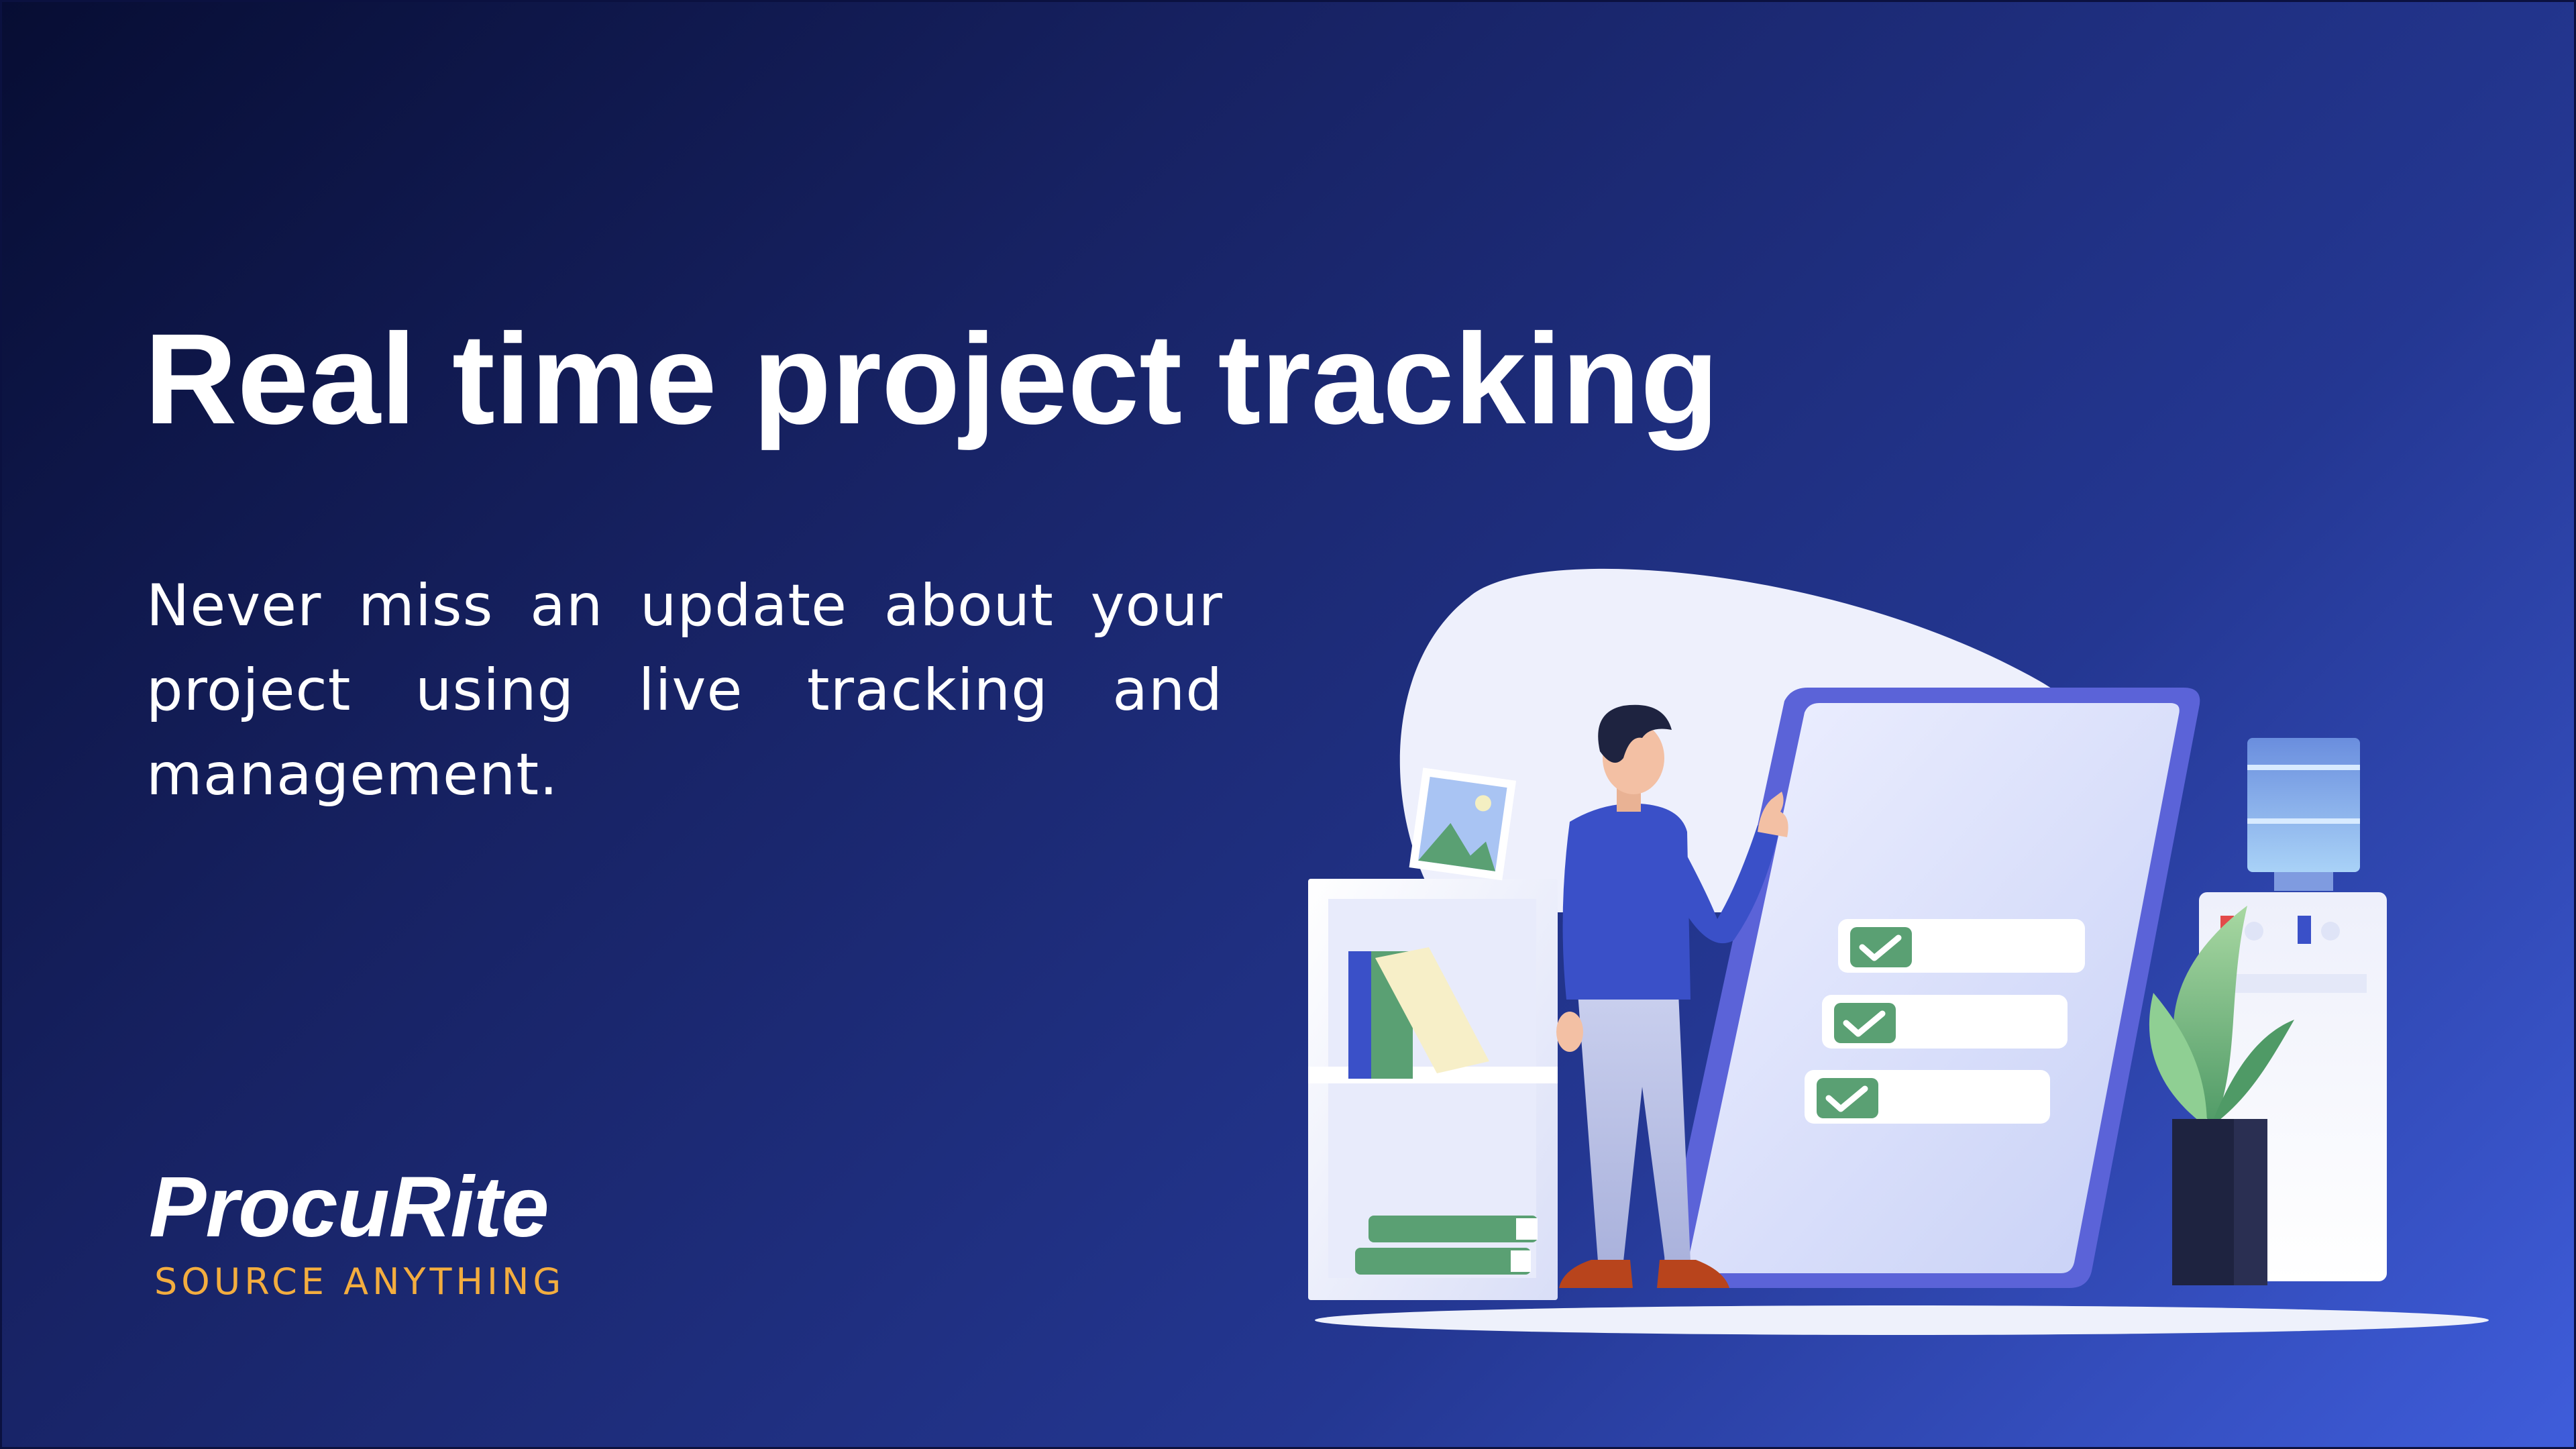 This screenshot has height=1449, width=2576. Describe the element at coordinates (1433, 1089) in the screenshot. I see `bookshelf-icon` at that location.